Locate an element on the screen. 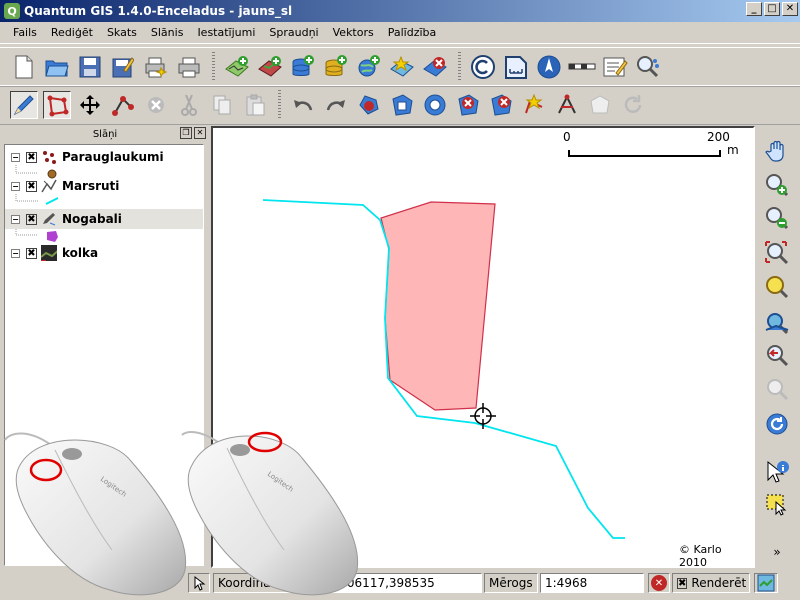 The width and height of the screenshot is (800, 600). new-vector-layer-button is located at coordinates (402, 67).